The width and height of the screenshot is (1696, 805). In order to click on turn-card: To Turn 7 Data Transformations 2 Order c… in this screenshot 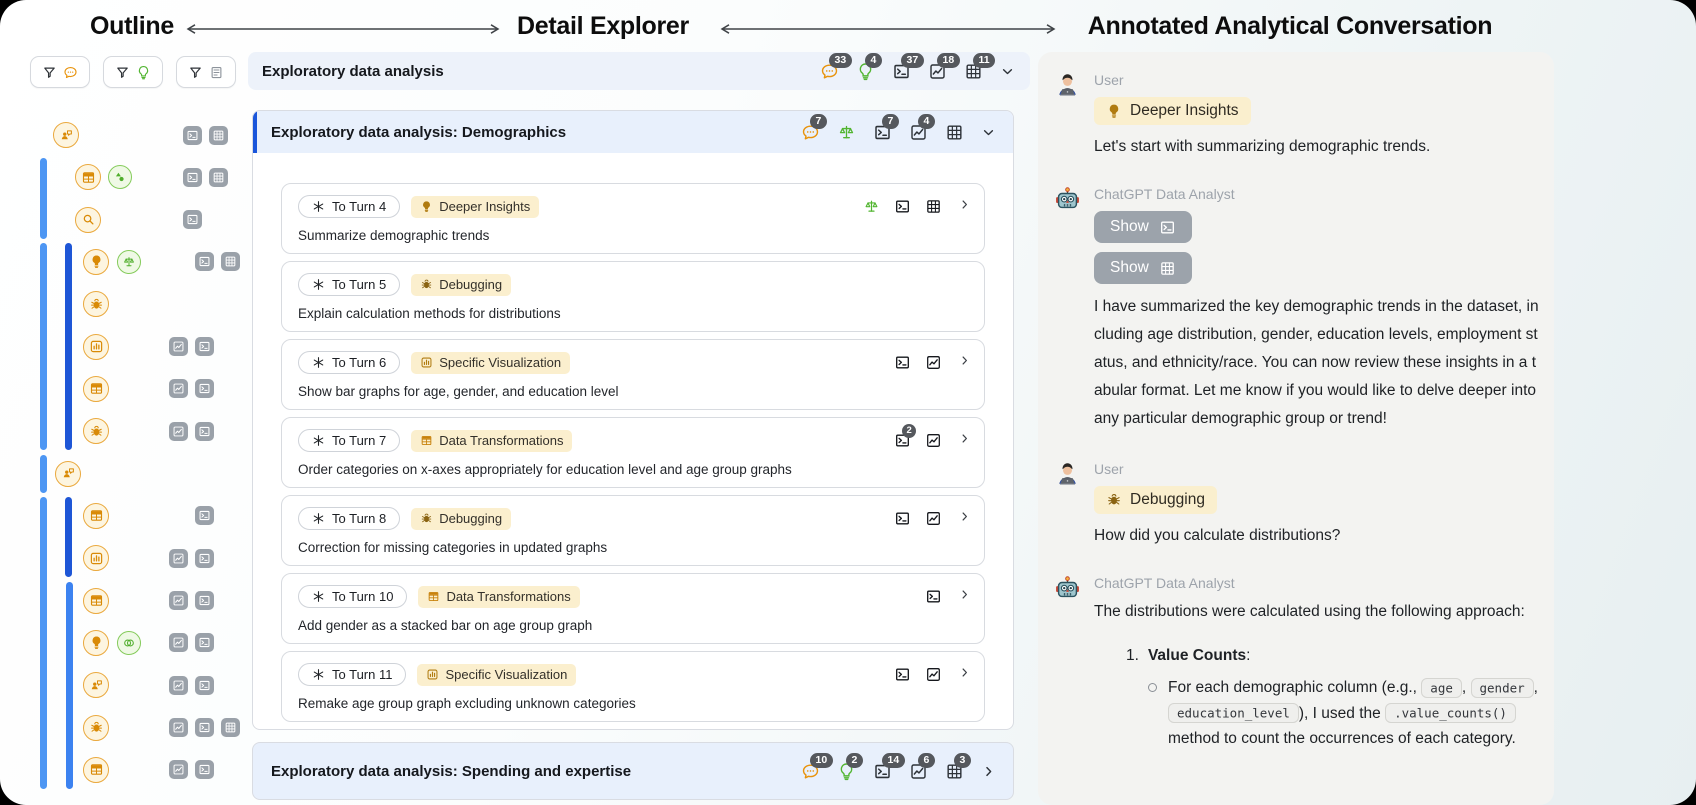, I will do `click(633, 452)`.